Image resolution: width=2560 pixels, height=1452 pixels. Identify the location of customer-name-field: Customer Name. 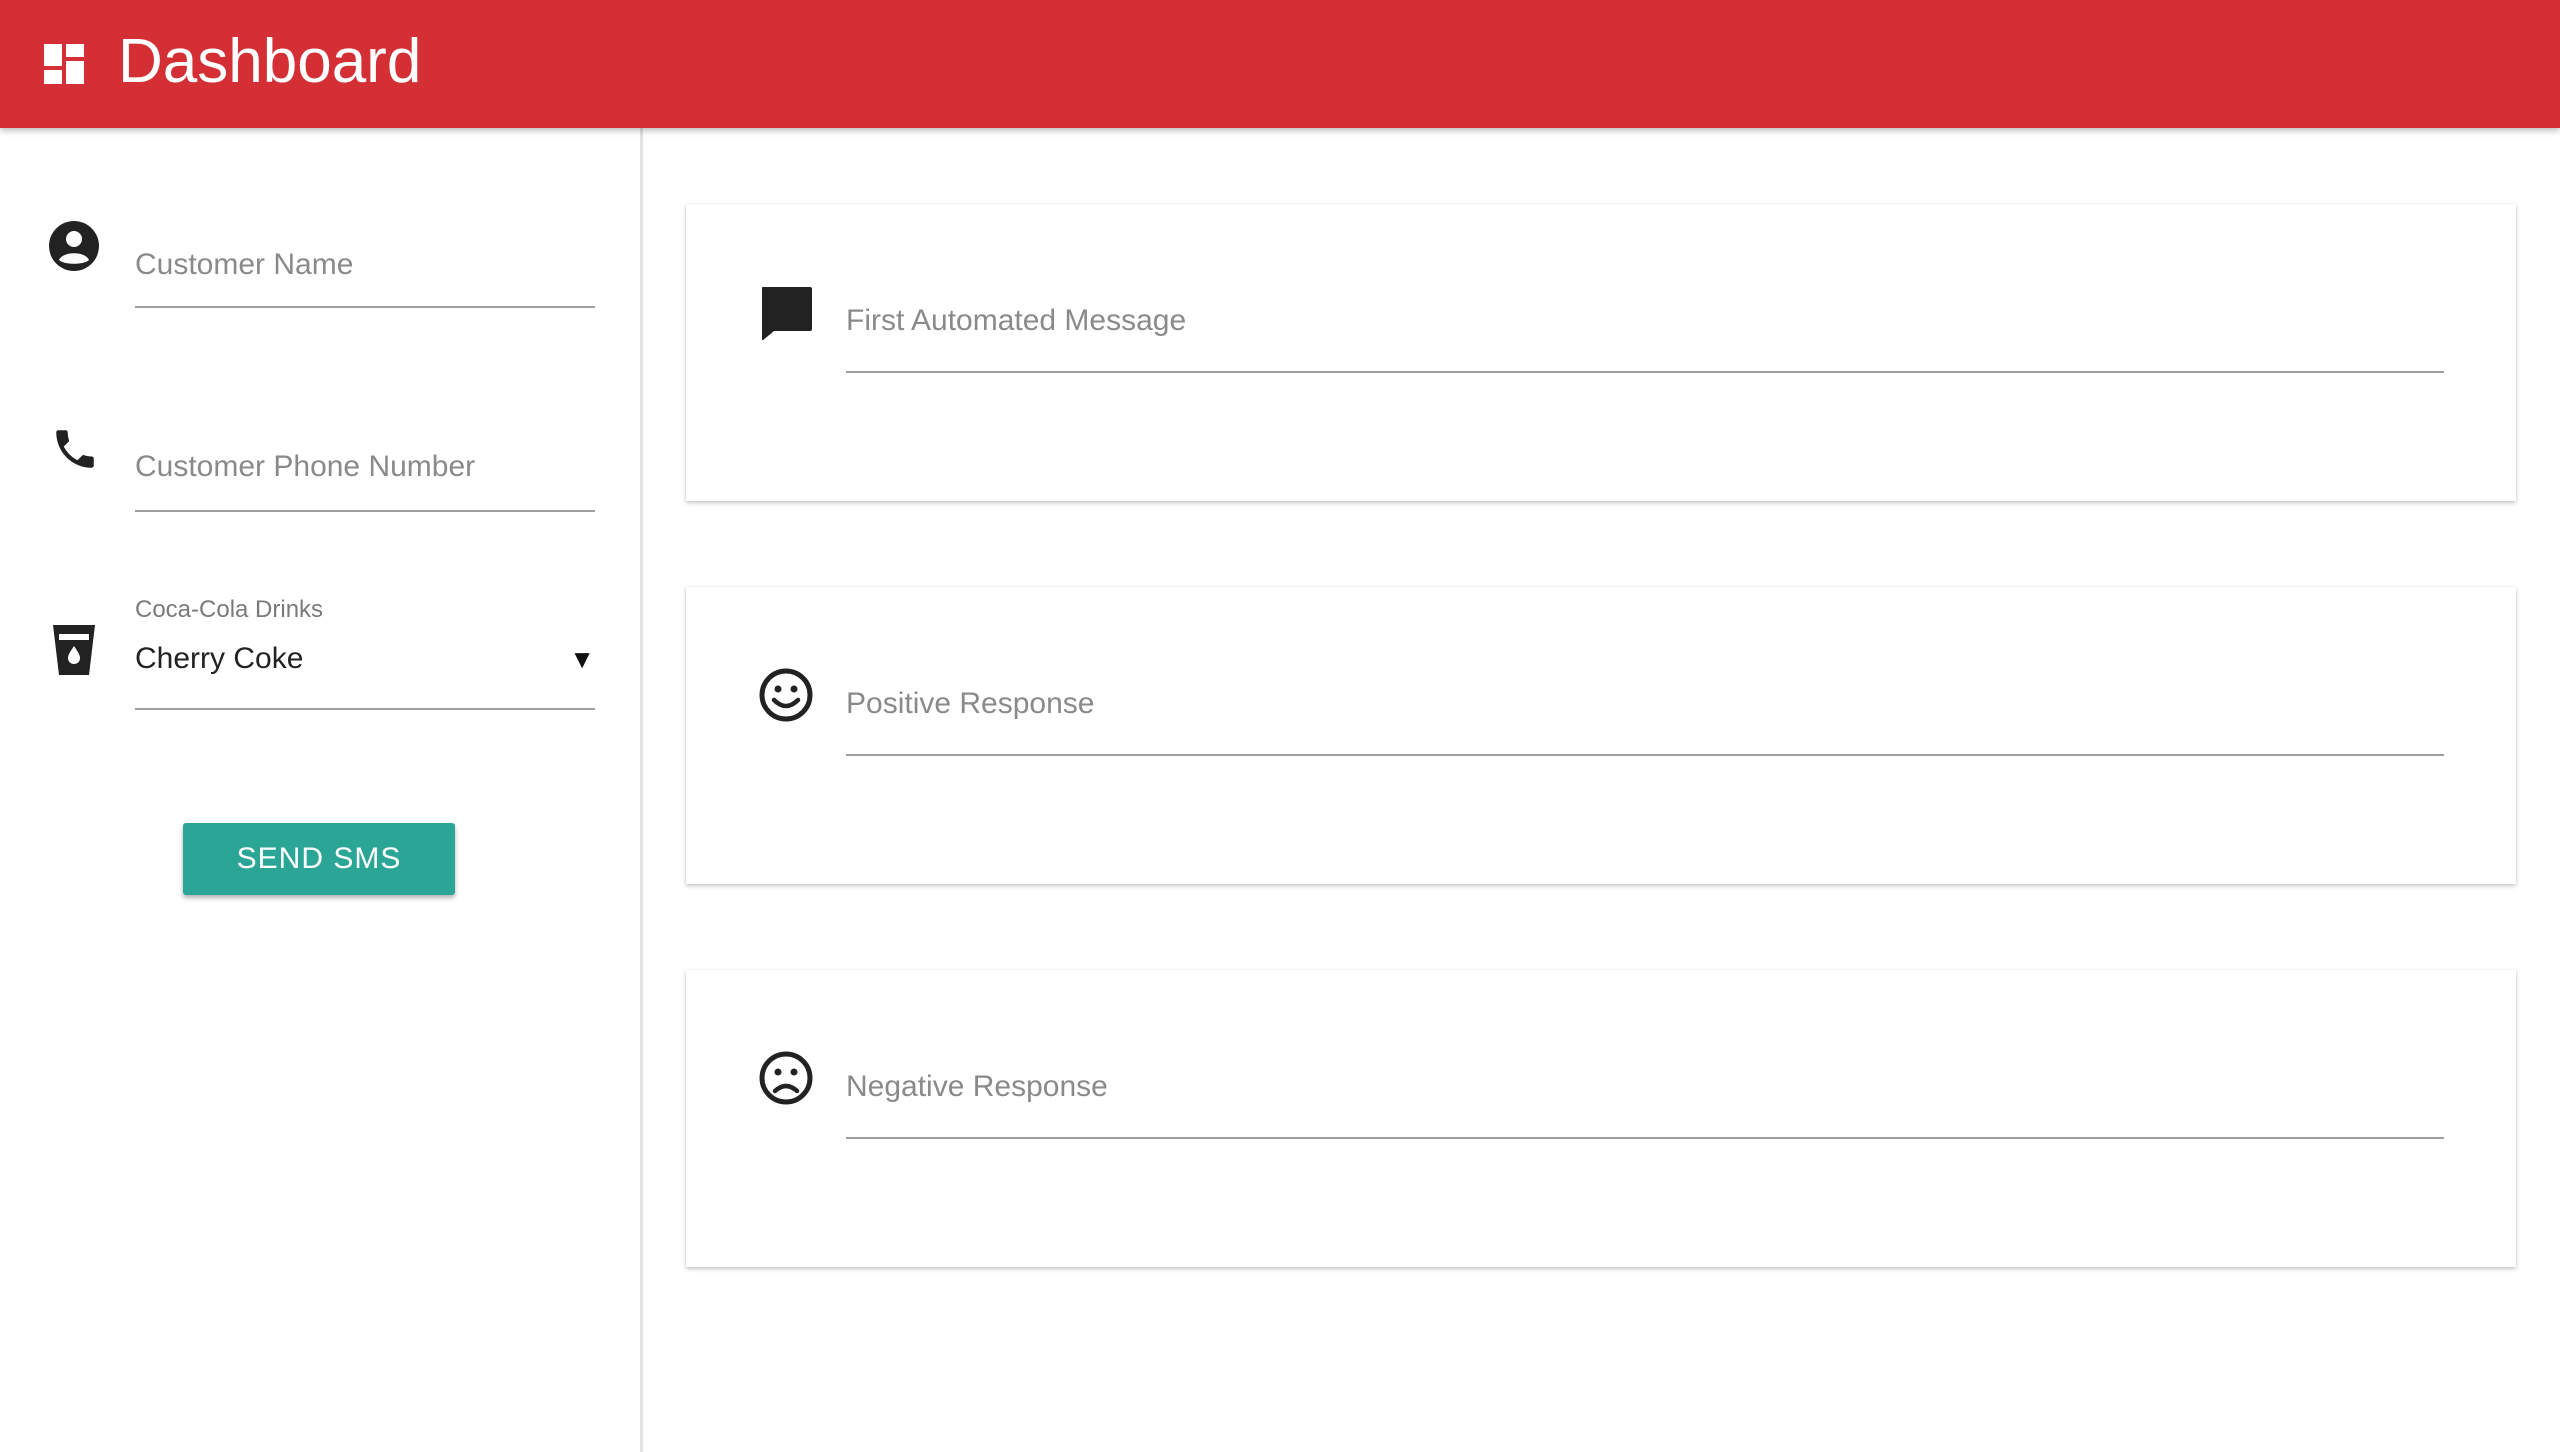
(365, 273).